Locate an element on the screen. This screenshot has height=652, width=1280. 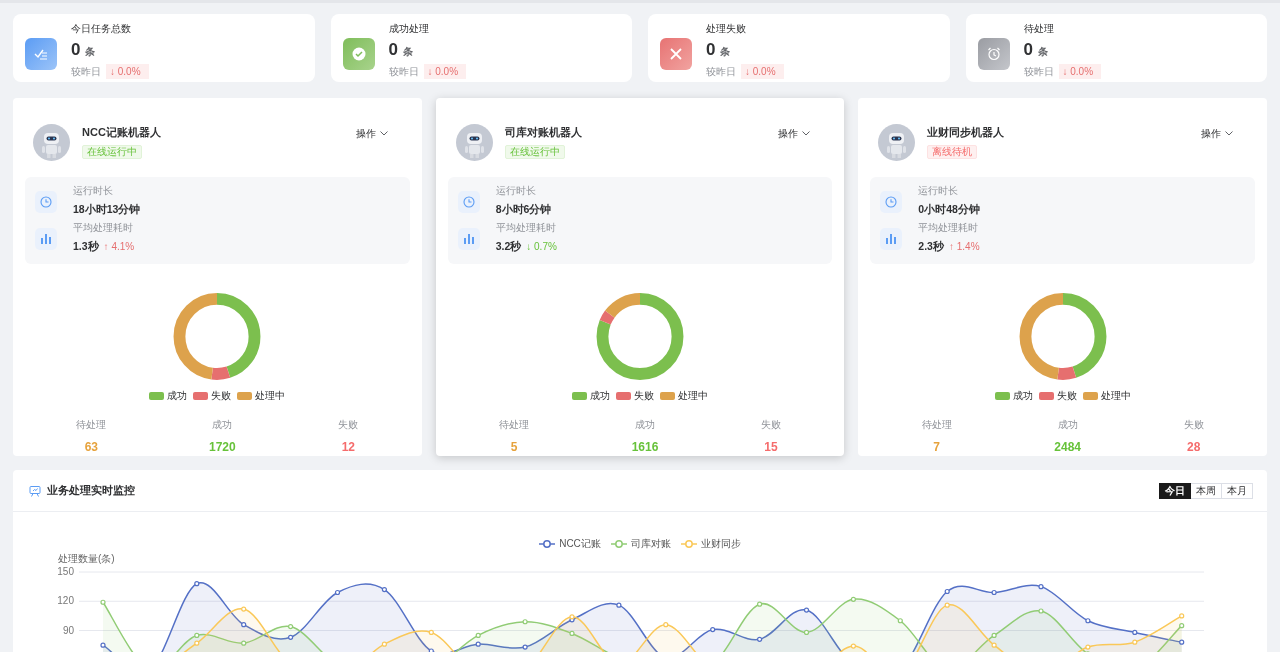
stat-number: 7 is located at coordinates (936, 447).